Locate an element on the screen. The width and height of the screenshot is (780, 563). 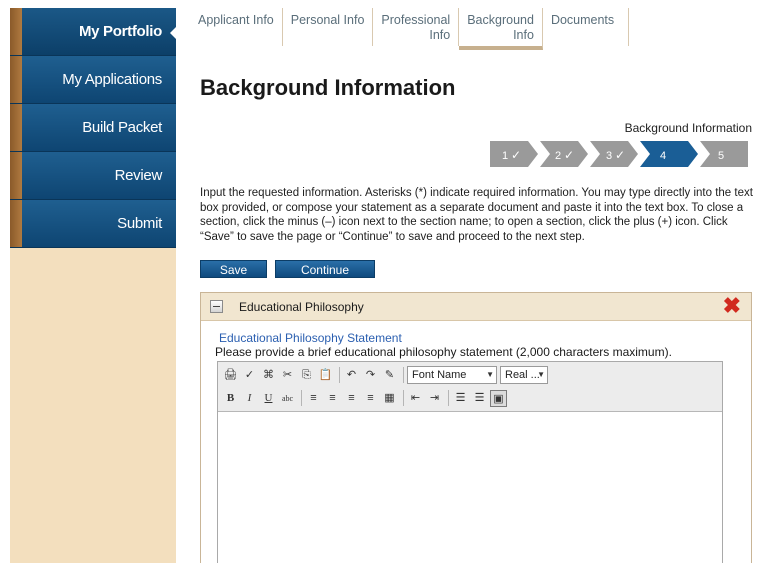
find-icon: ⌘ is located at coordinates (268, 375).